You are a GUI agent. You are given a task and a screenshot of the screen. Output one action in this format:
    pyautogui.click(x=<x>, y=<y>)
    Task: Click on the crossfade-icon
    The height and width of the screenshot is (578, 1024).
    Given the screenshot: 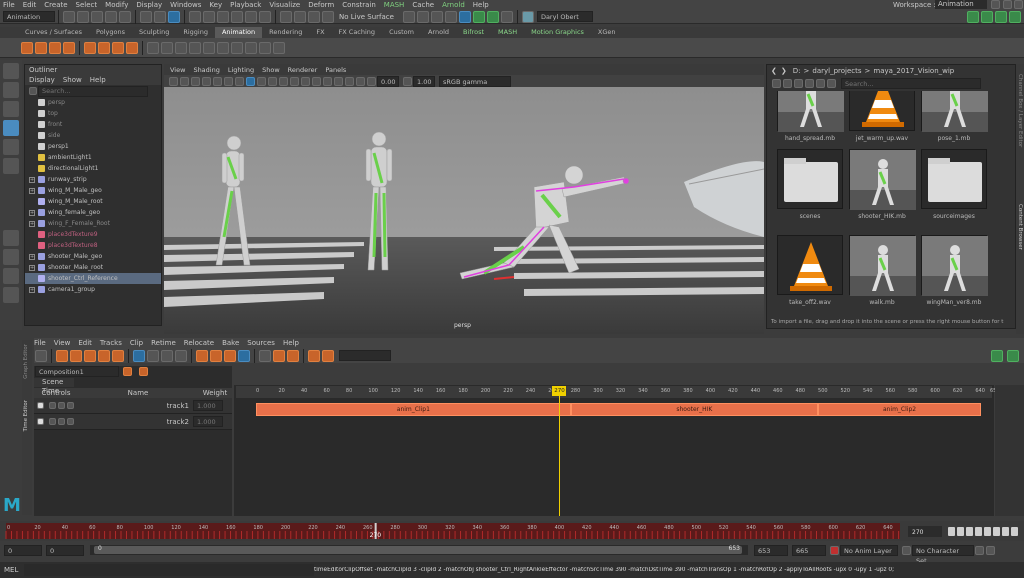 What is the action you would take?
    pyautogui.click(x=230, y=355)
    